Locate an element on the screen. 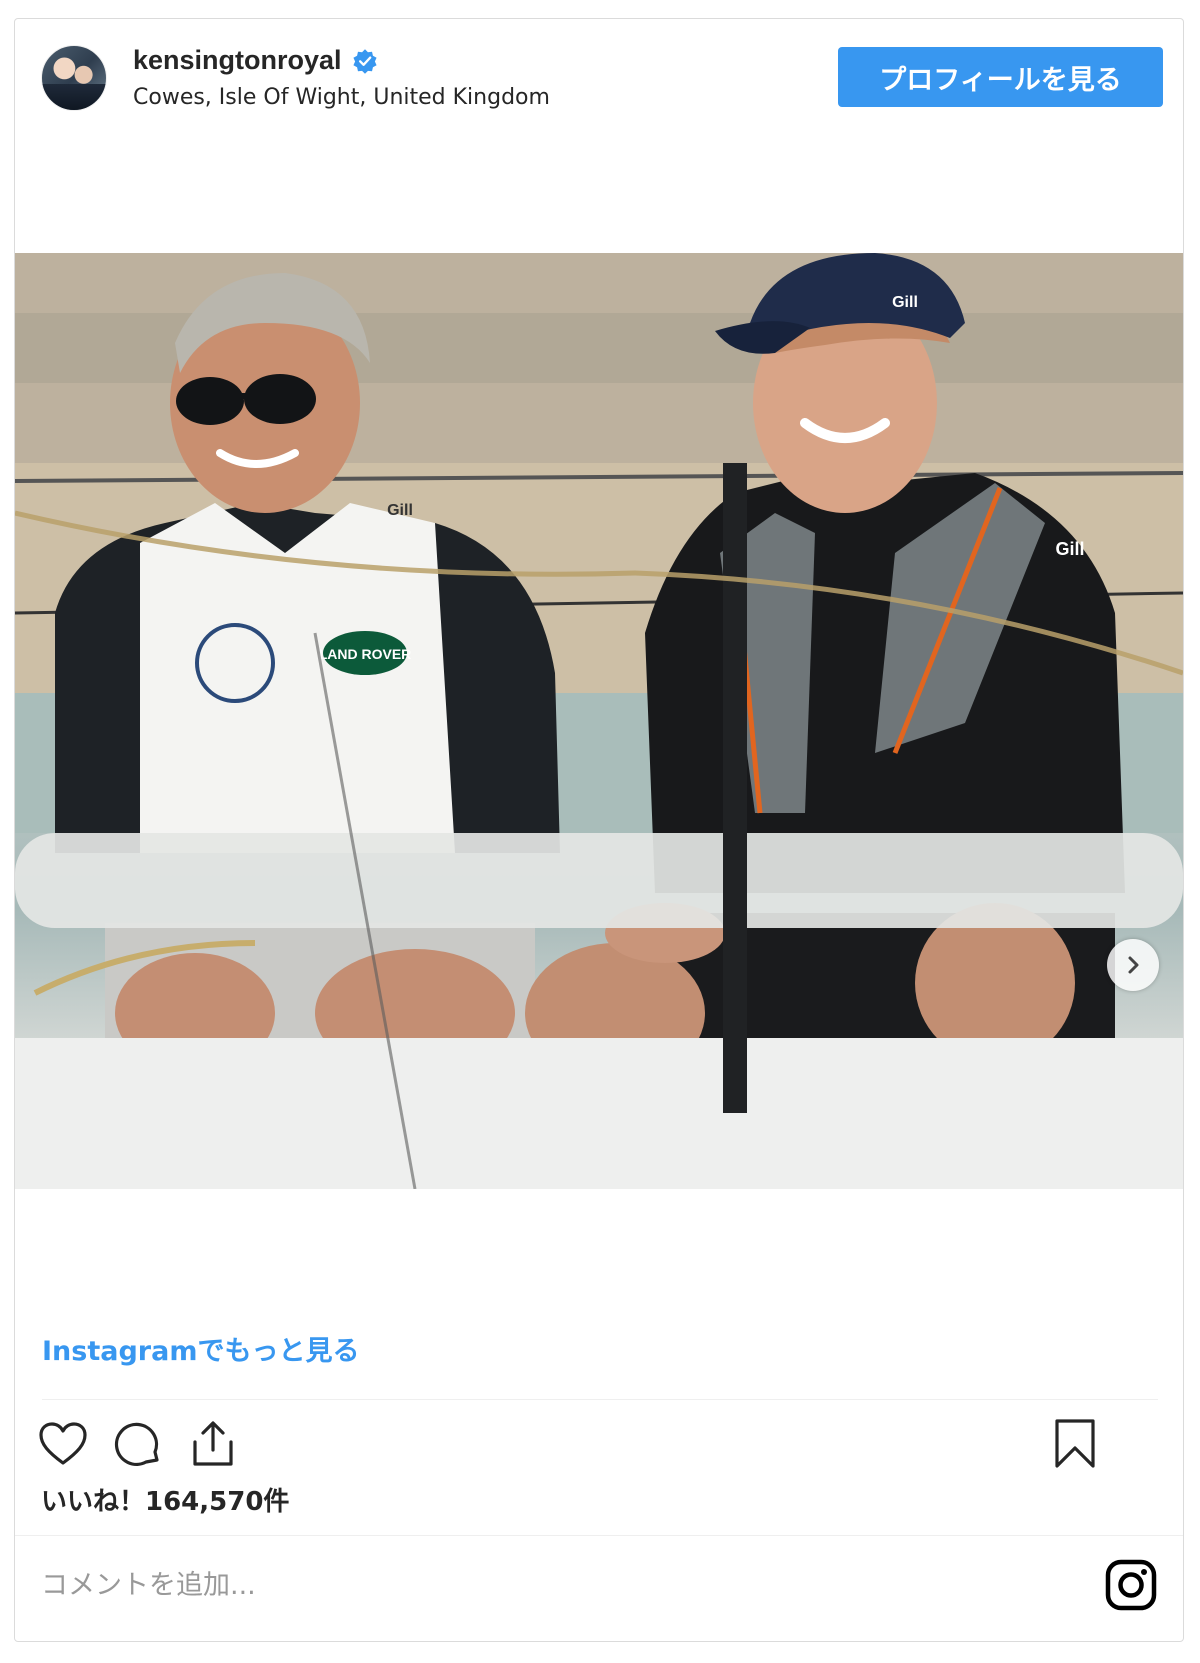 This screenshot has width=1200, height=1663. share-icon is located at coordinates (213, 1443).